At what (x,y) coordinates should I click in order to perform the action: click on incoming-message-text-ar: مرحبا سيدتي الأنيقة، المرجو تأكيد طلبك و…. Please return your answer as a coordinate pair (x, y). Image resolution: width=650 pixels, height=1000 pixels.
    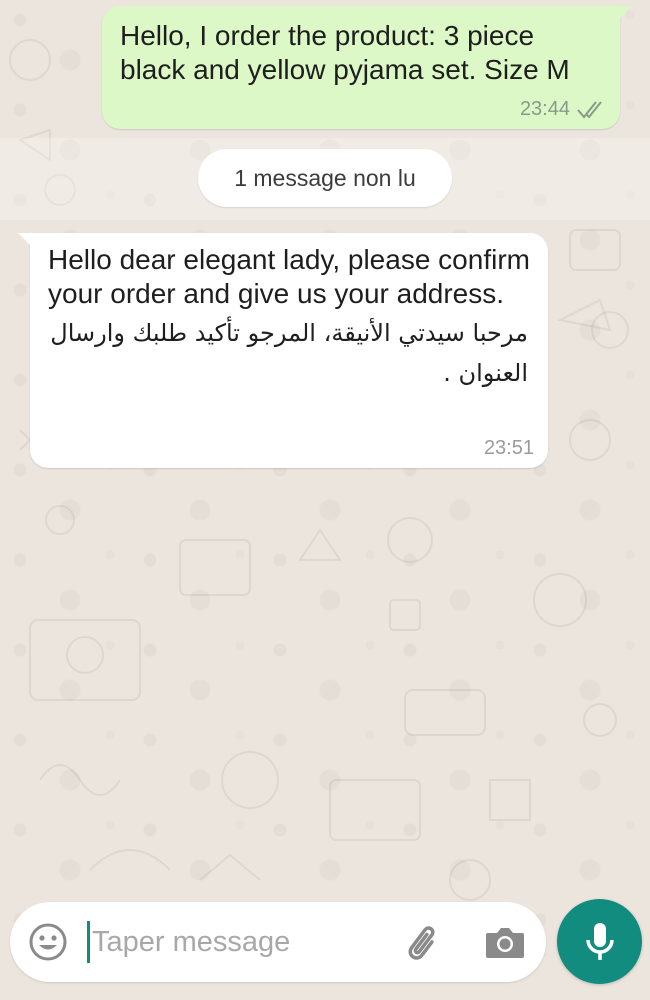
    Looking at the image, I should click on (289, 353).